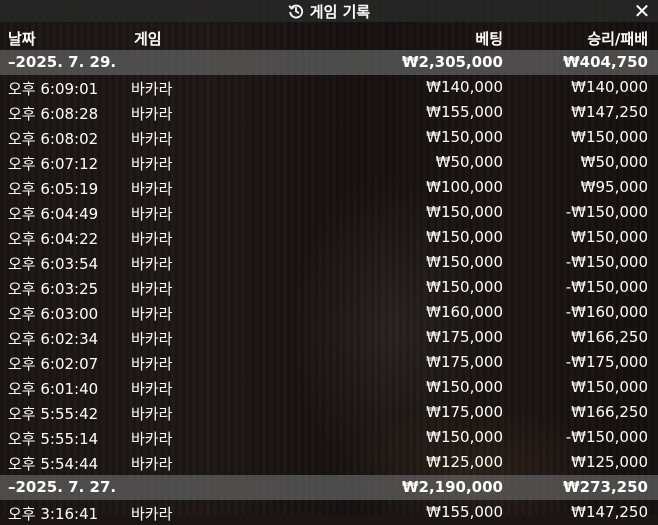 Image resolution: width=658 pixels, height=525 pixels. Describe the element at coordinates (606, 312) in the screenshot. I see `row-result: -₩160,000` at that location.